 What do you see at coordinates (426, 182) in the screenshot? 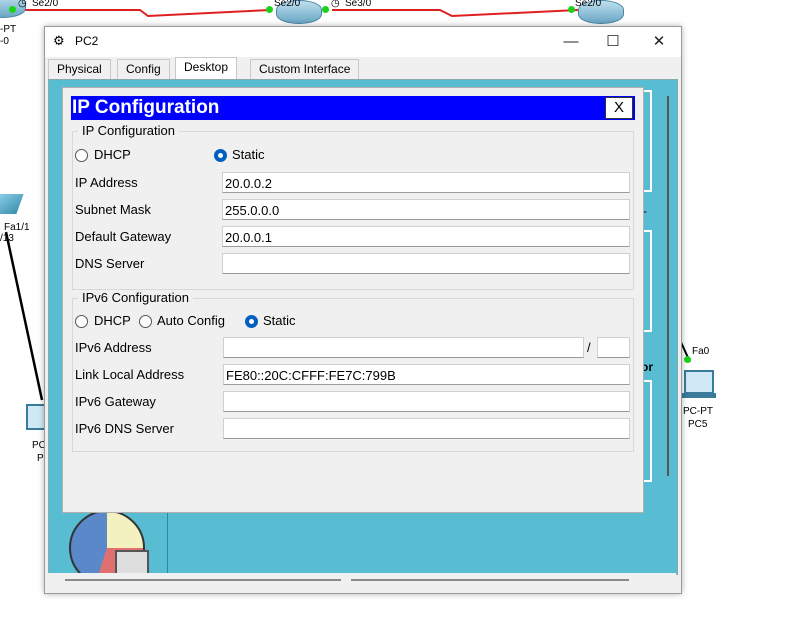
I see `ip-address-input: 20.0.0.2` at bounding box center [426, 182].